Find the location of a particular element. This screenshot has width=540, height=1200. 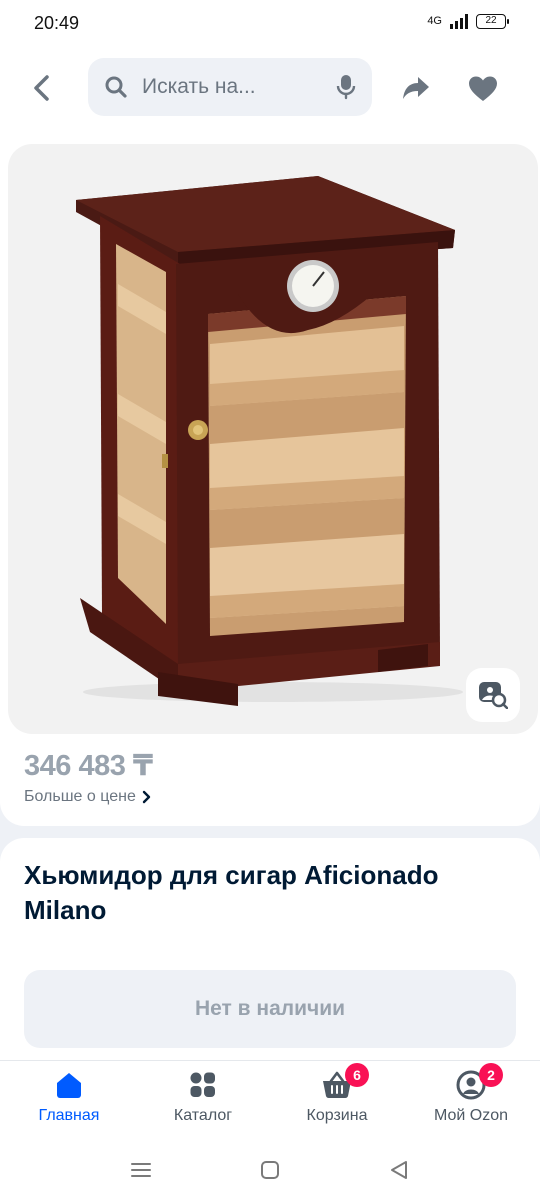

network-type: 4G is located at coordinates (434, 21).